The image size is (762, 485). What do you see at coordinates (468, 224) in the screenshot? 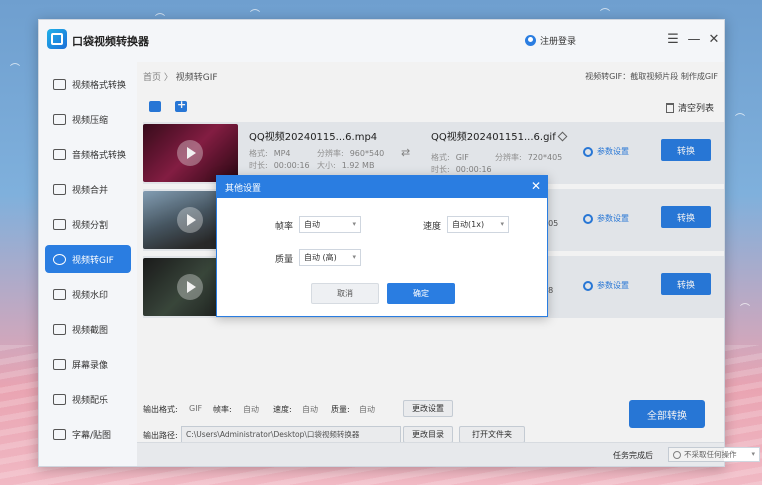
I see `dialog-speed-value: 自动(1x)` at bounding box center [468, 224].